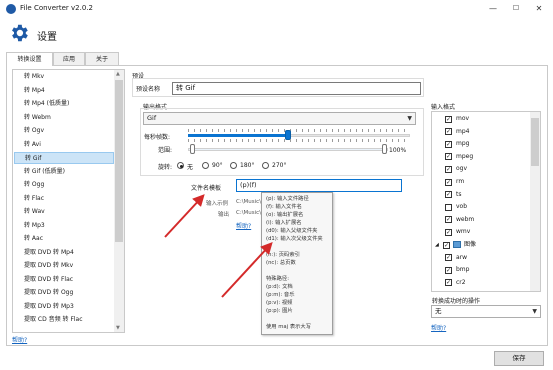 This screenshot has height=370, width=553. I want to click on conversion-list-item: 转 Ogv, so click(34, 131).